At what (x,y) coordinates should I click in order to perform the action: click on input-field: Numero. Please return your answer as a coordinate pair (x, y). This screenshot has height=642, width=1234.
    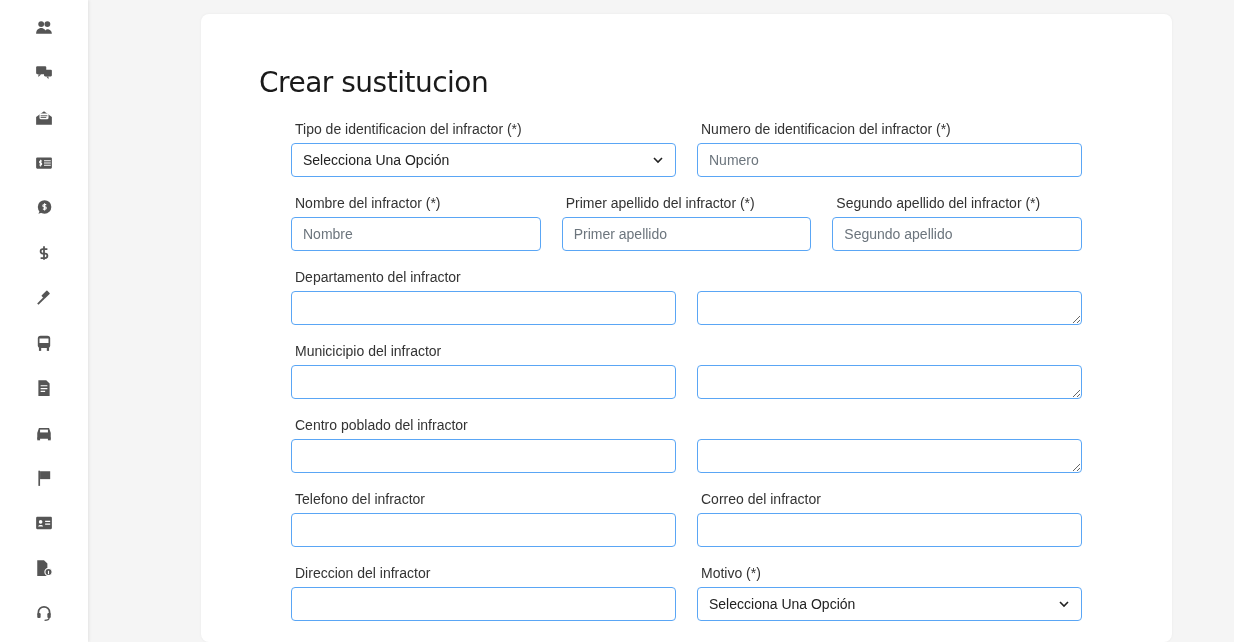
    Looking at the image, I should click on (889, 160).